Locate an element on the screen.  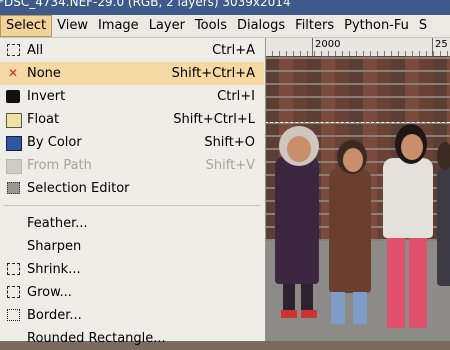
menu-item-none: ✕ None Shift+Ctrl+A is located at coordinates (132, 73).